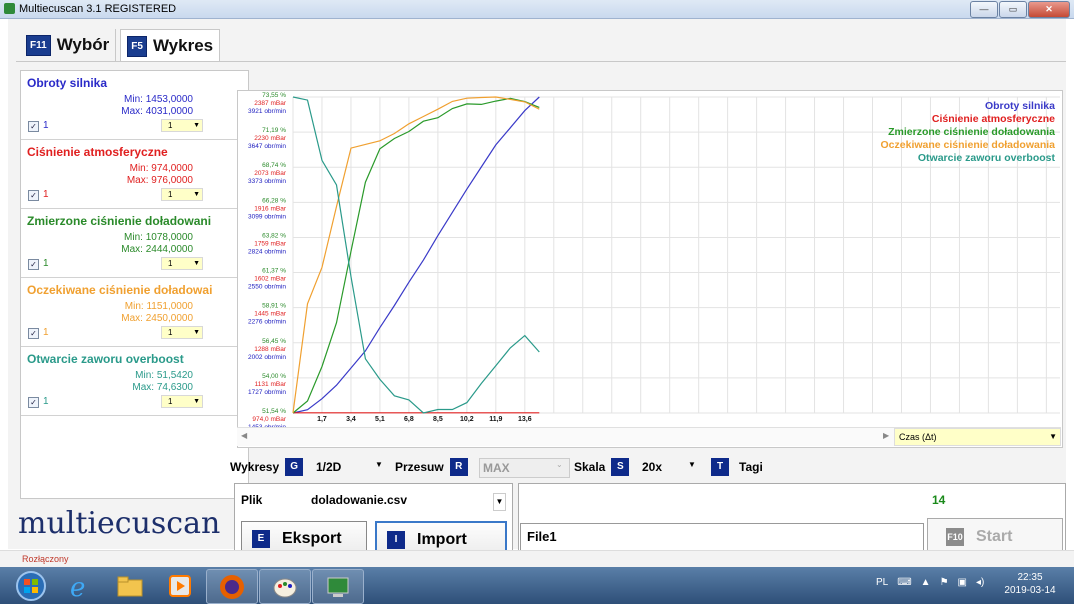  What do you see at coordinates (244, 435) in the screenshot?
I see `scroll-left-arrow-icon: ◀` at bounding box center [244, 435].